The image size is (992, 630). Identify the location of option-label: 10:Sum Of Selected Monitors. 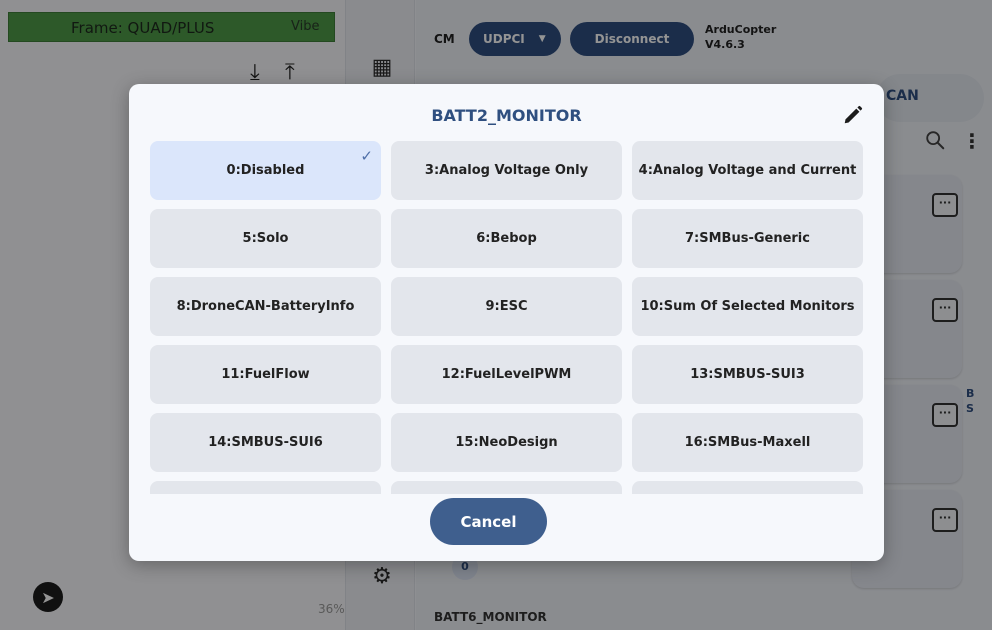
(747, 306).